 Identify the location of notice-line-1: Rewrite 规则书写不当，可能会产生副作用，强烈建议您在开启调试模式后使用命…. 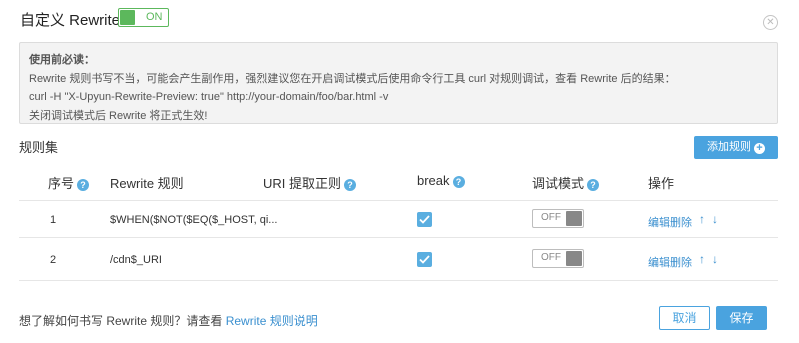
(352, 78).